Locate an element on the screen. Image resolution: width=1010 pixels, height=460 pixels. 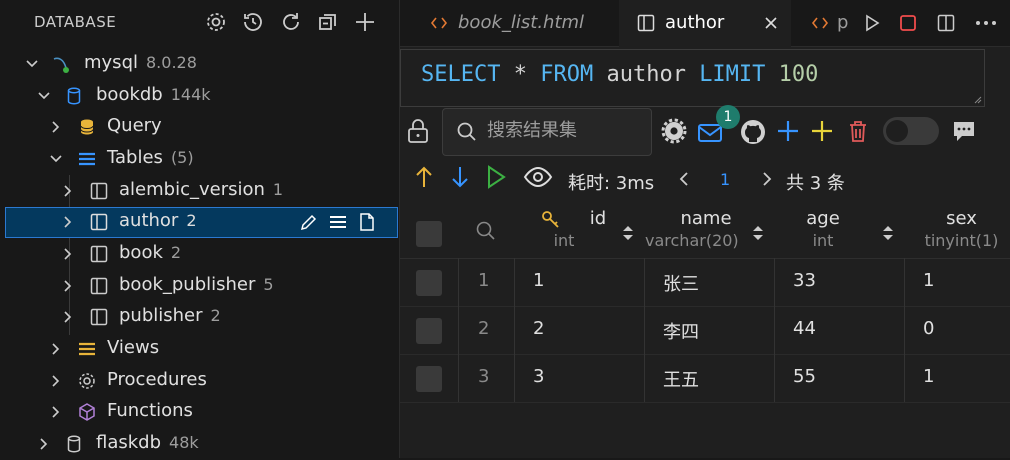
cell-age: 33 is located at coordinates (840, 282).